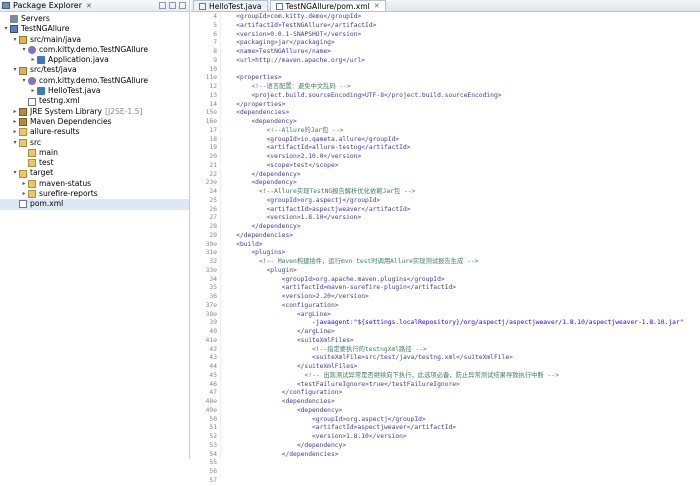 The width and height of the screenshot is (700, 486). What do you see at coordinates (460, 131) in the screenshot?
I see `code-line: <!--Allure的Jar包 -->` at bounding box center [460, 131].